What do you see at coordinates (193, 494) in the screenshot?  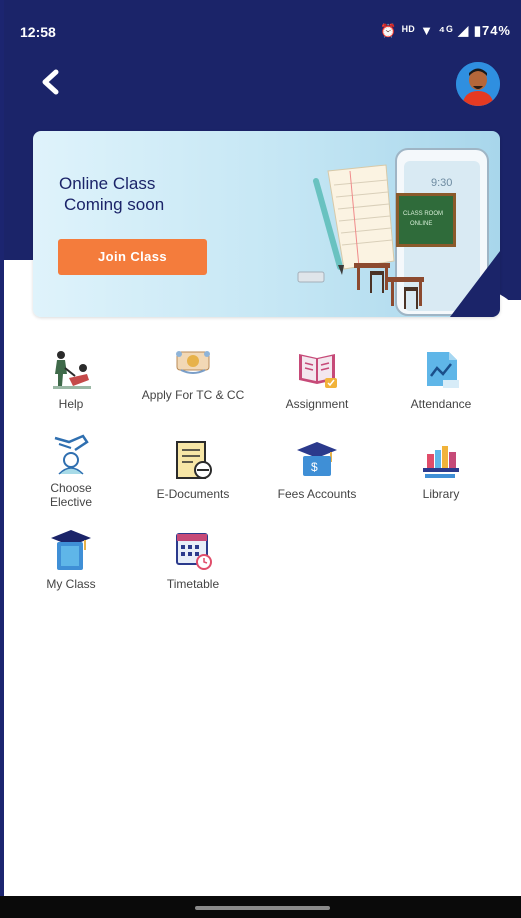 I see `menu-item-label: E-Documents` at bounding box center [193, 494].